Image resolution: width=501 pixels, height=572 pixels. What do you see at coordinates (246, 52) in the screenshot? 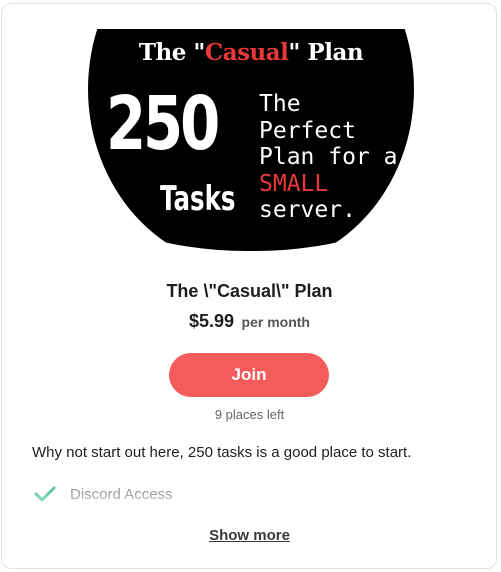
I see `banner-title-highlight: Casual` at bounding box center [246, 52].